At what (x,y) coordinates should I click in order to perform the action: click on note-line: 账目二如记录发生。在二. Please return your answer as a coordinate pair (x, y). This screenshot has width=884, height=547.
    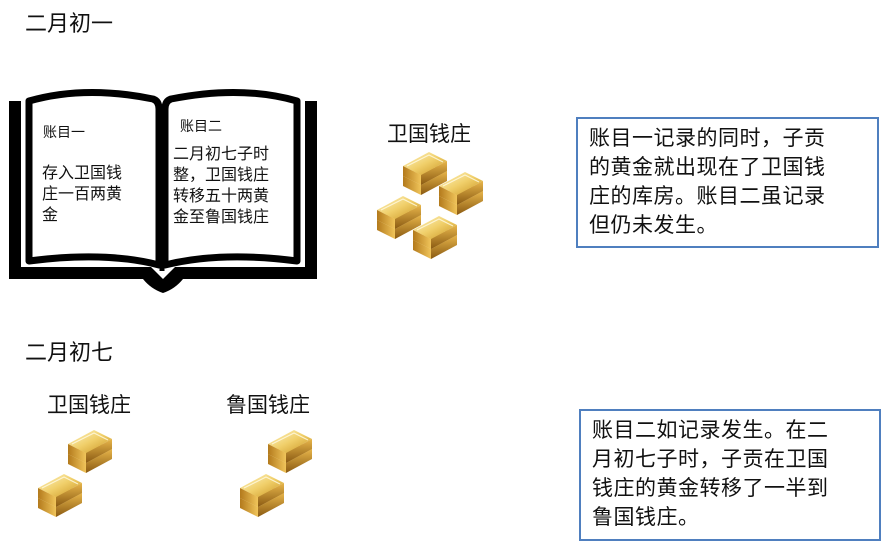
    Looking at the image, I should click on (710, 430).